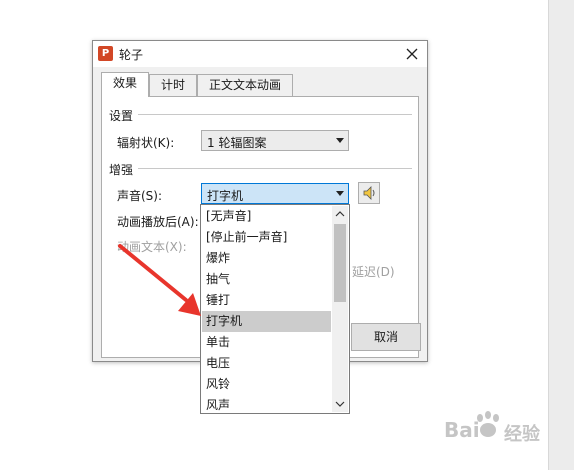 Image resolution: width=574 pixels, height=470 pixels. Describe the element at coordinates (225, 196) in the screenshot. I see `sound-value: 打字机` at that location.